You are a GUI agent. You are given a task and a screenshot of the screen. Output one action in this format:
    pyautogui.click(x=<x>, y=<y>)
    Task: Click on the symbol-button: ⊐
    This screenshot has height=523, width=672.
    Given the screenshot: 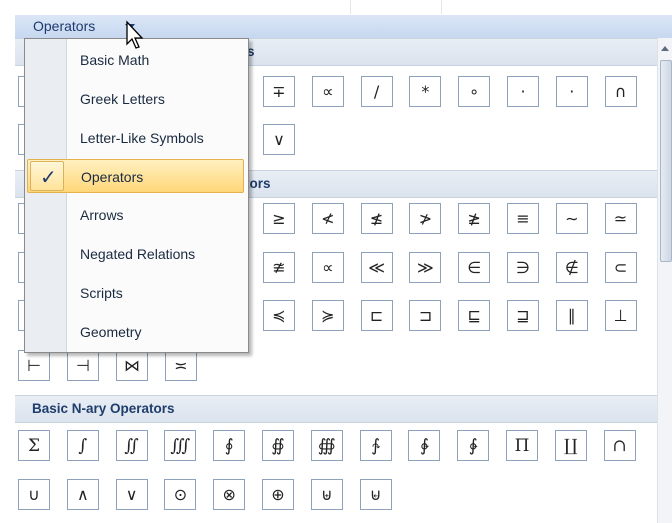 What is the action you would take?
    pyautogui.click(x=425, y=315)
    